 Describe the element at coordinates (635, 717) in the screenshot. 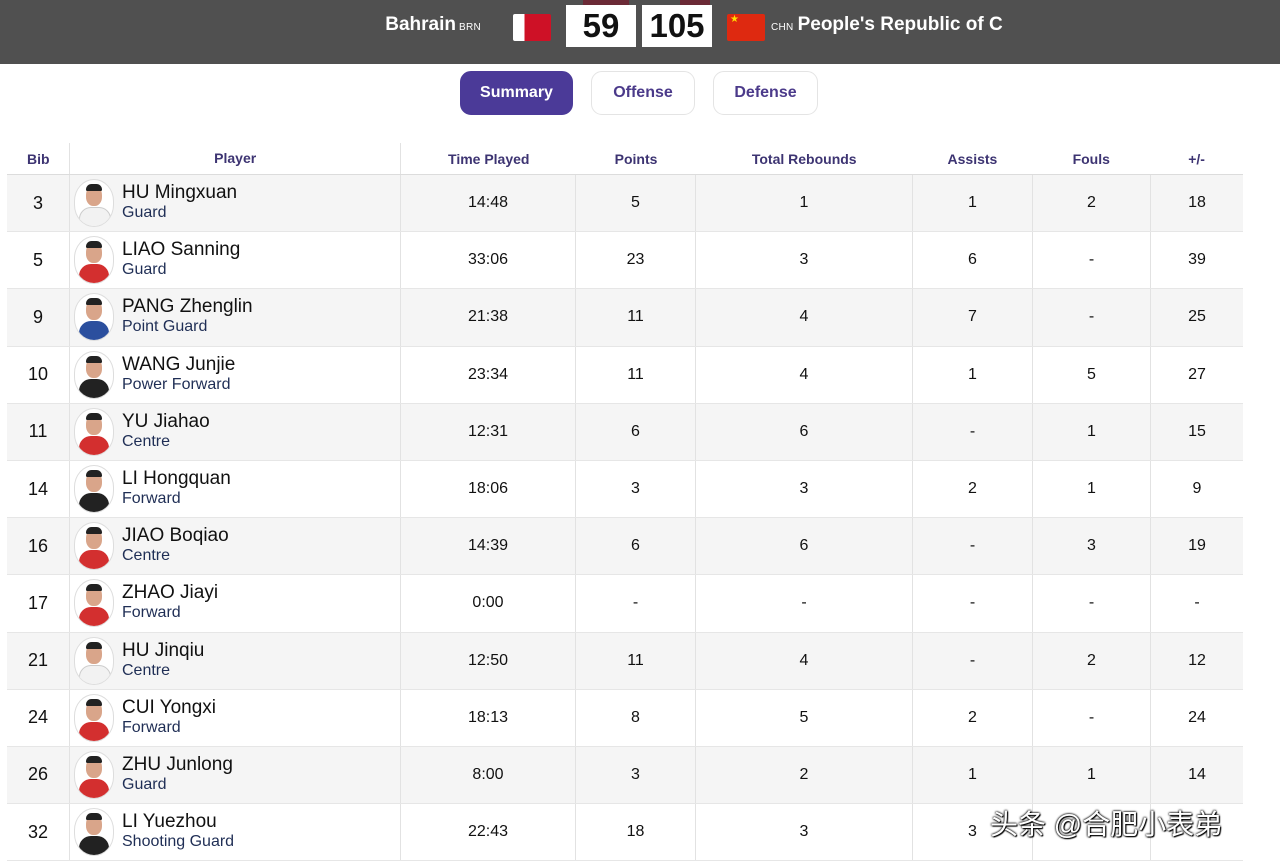

I see `points: 8` at that location.